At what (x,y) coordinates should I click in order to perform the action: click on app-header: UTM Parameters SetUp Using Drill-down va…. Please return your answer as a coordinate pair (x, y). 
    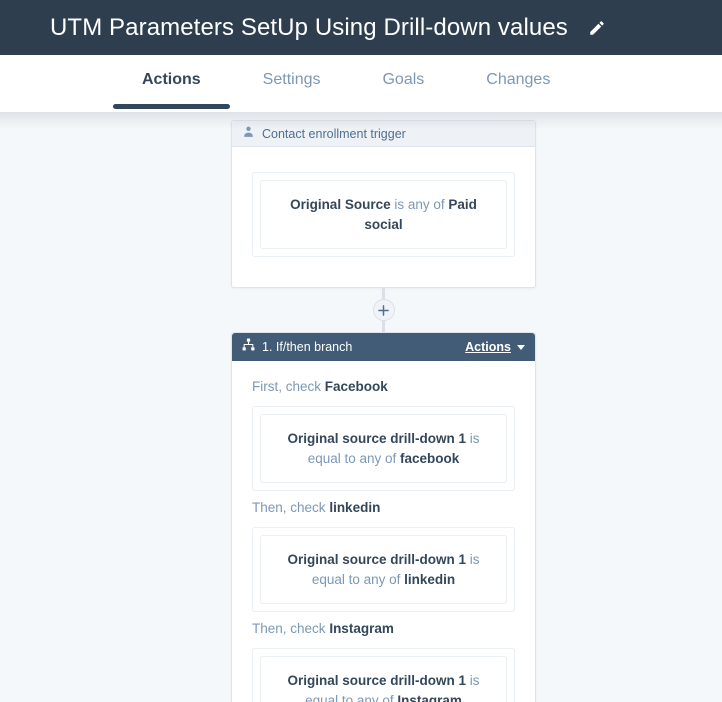
    Looking at the image, I should click on (361, 27).